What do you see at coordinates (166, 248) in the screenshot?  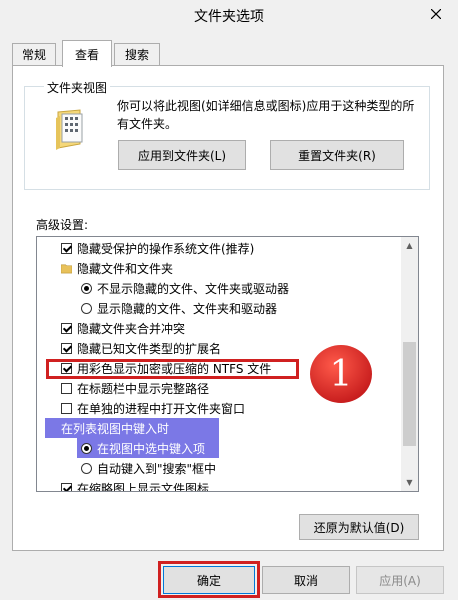 I see `tree-item-label: 隐藏受保护的操作系统文件(推荐)` at bounding box center [166, 248].